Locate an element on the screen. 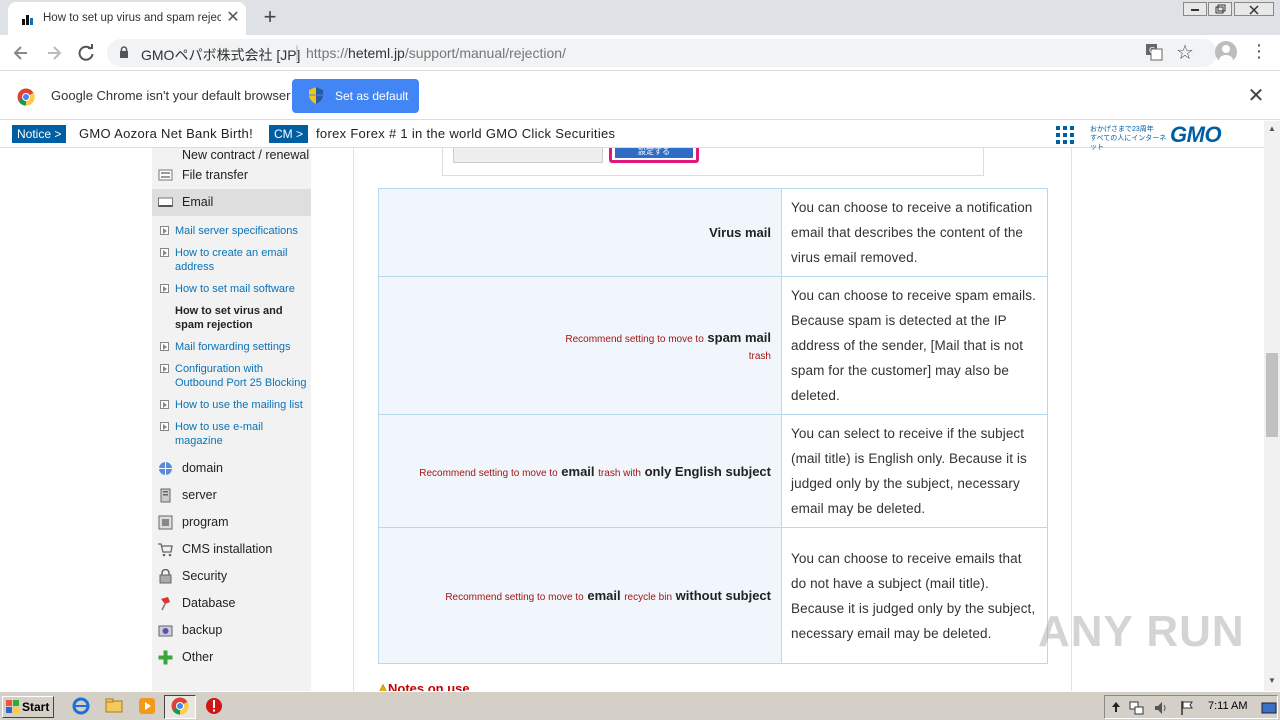  sidebar-item-label: File transfer is located at coordinates (215, 175).